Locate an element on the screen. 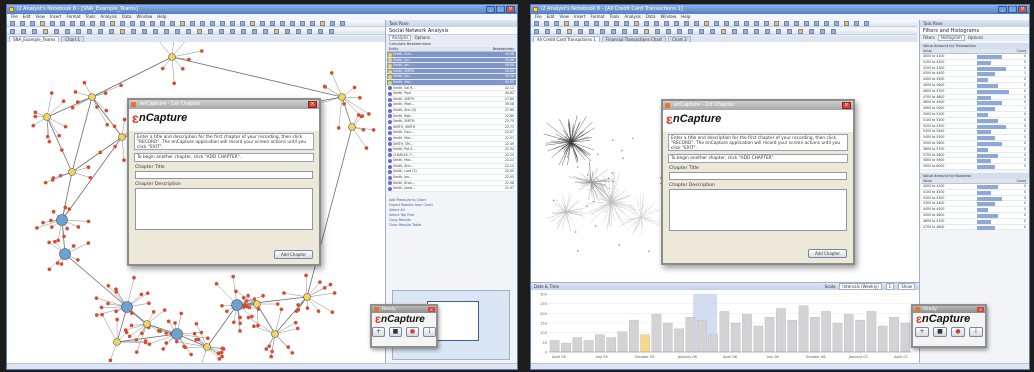 The width and height of the screenshot is (1034, 372). plus-icon: + is located at coordinates (378, 332).